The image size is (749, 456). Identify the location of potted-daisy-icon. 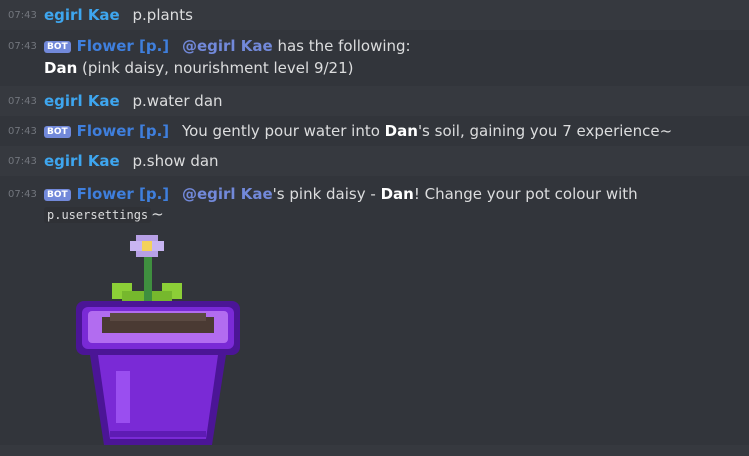
(158, 340).